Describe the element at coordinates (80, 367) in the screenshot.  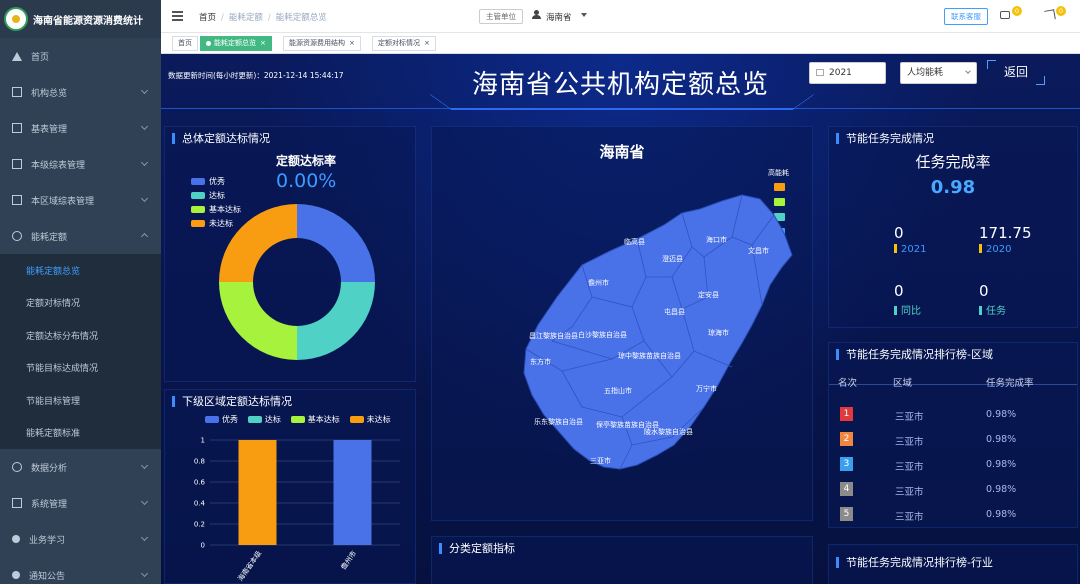
I see `sidebar-subitem-target-achievement: 节能目标达成情况` at that location.